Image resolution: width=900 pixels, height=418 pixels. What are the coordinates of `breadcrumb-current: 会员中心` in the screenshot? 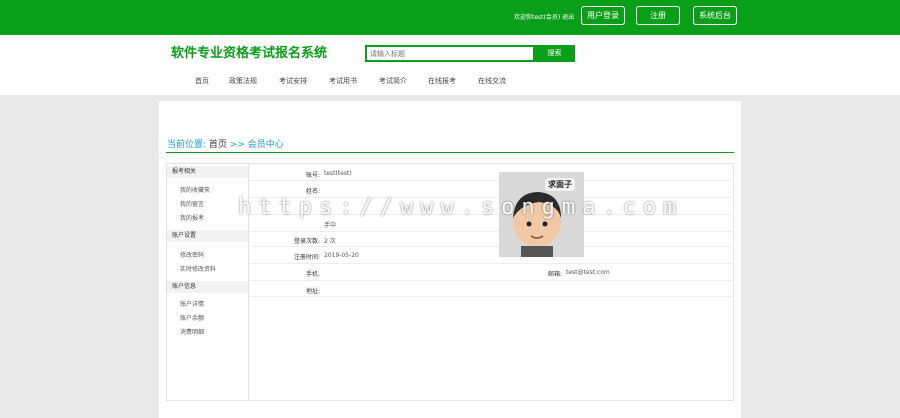 It's located at (265, 145).